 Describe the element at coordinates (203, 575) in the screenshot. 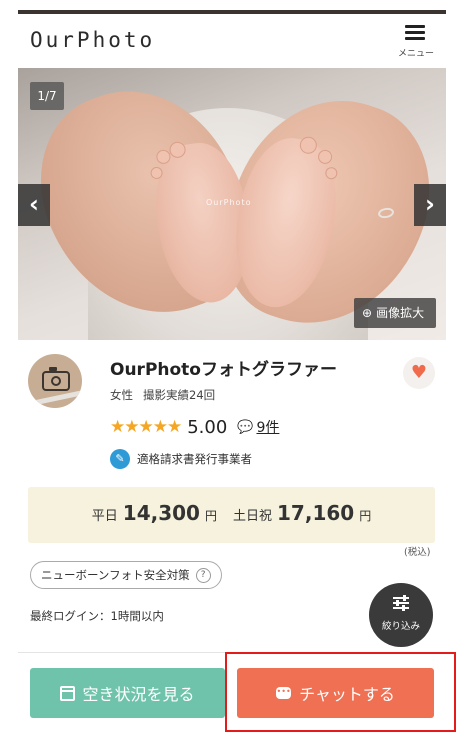

I see `help-icon: ?` at that location.